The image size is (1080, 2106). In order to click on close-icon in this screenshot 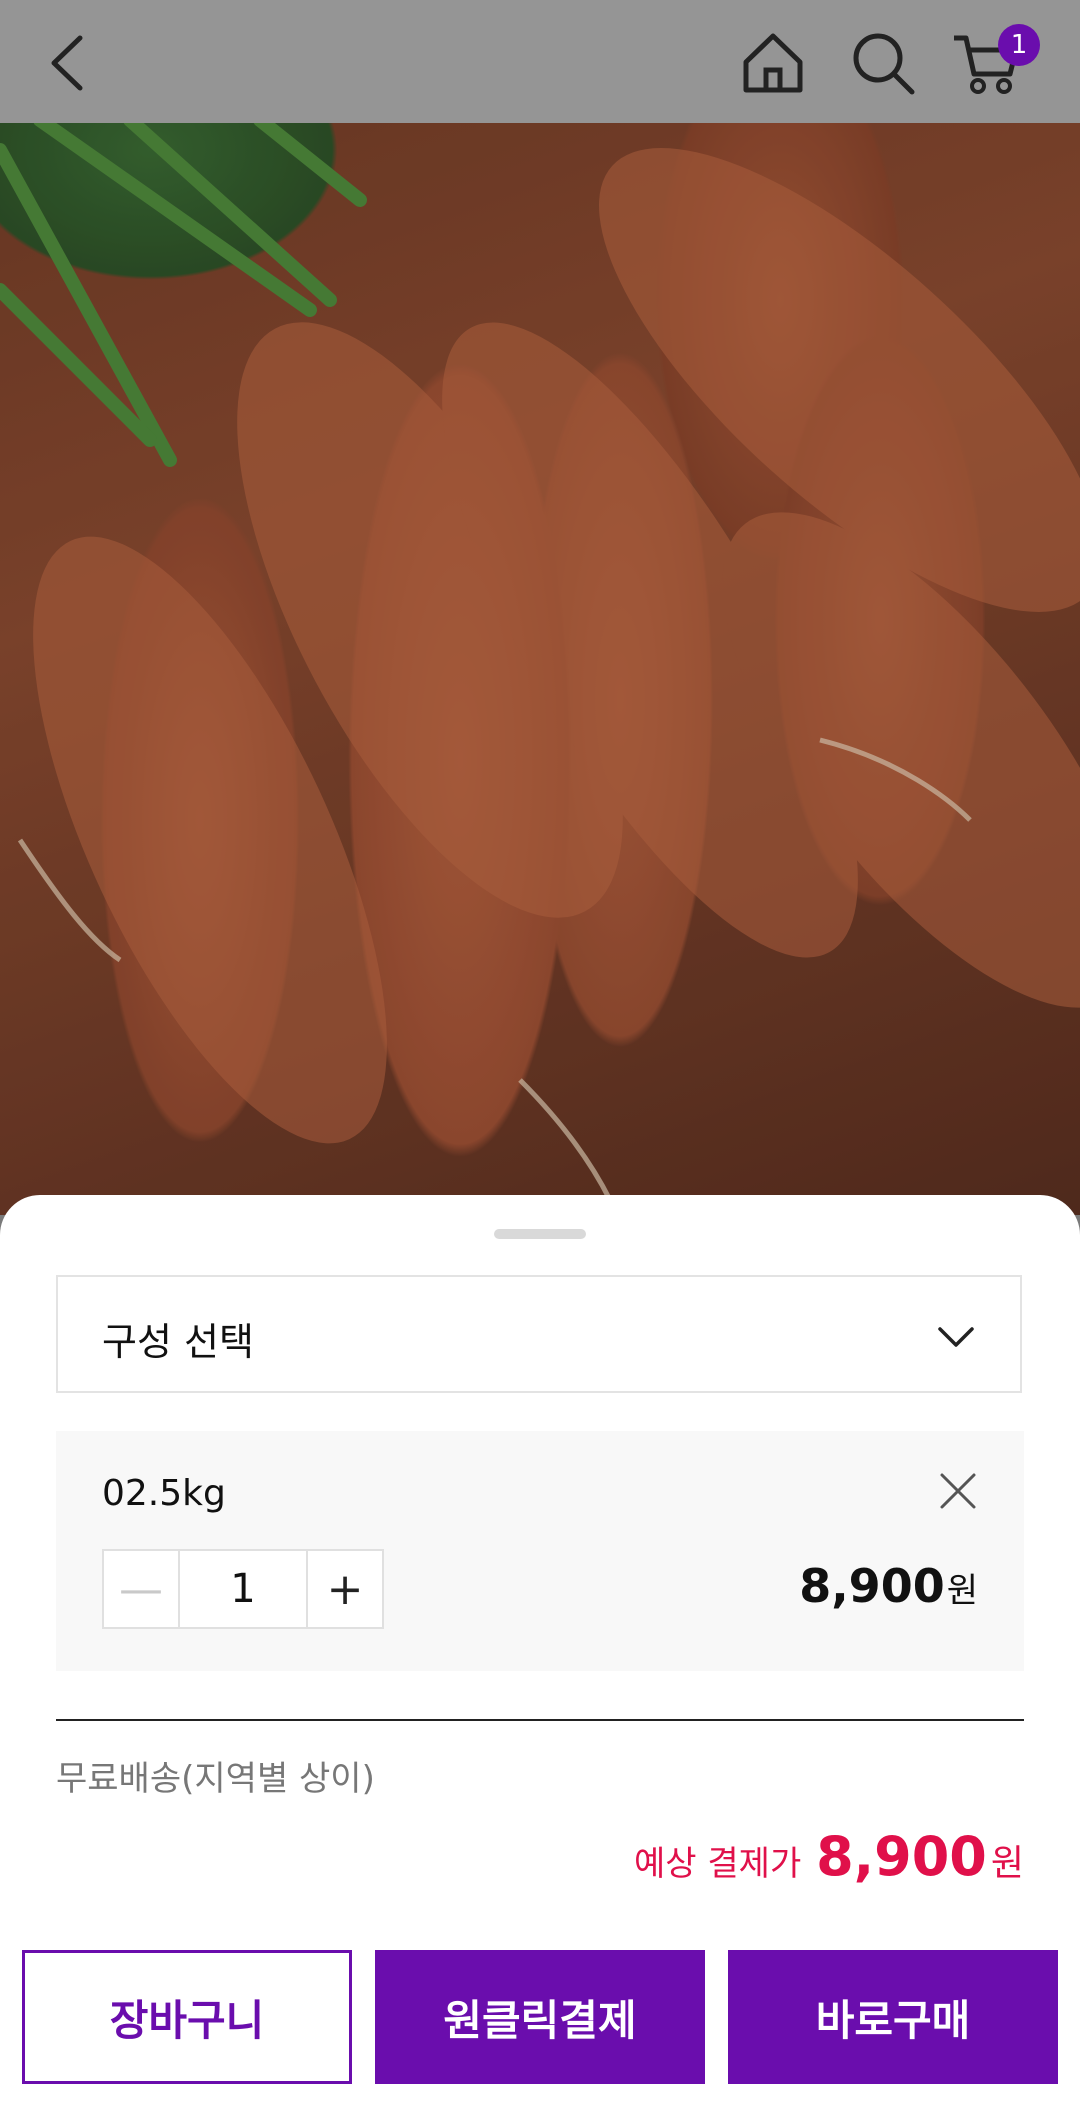, I will do `click(958, 1491)`.